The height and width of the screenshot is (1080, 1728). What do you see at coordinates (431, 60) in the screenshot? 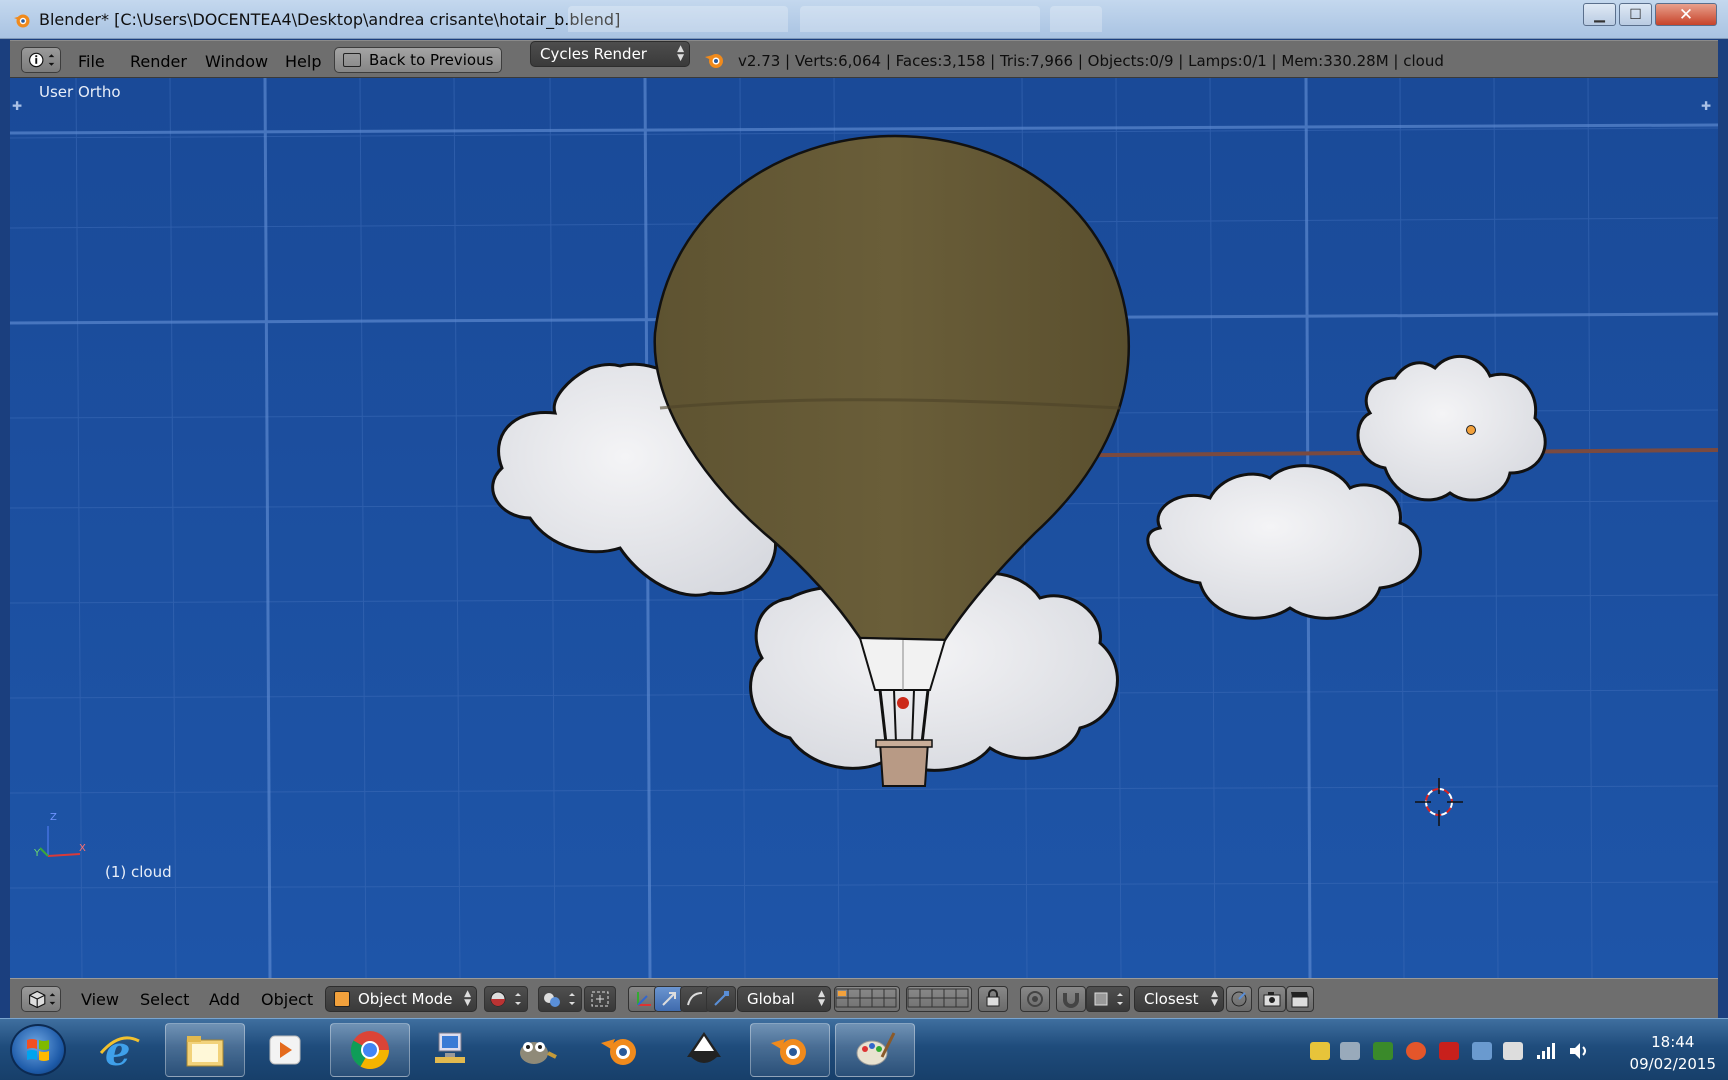
I see `back-to-previous-label: Back to Previous` at bounding box center [431, 60].